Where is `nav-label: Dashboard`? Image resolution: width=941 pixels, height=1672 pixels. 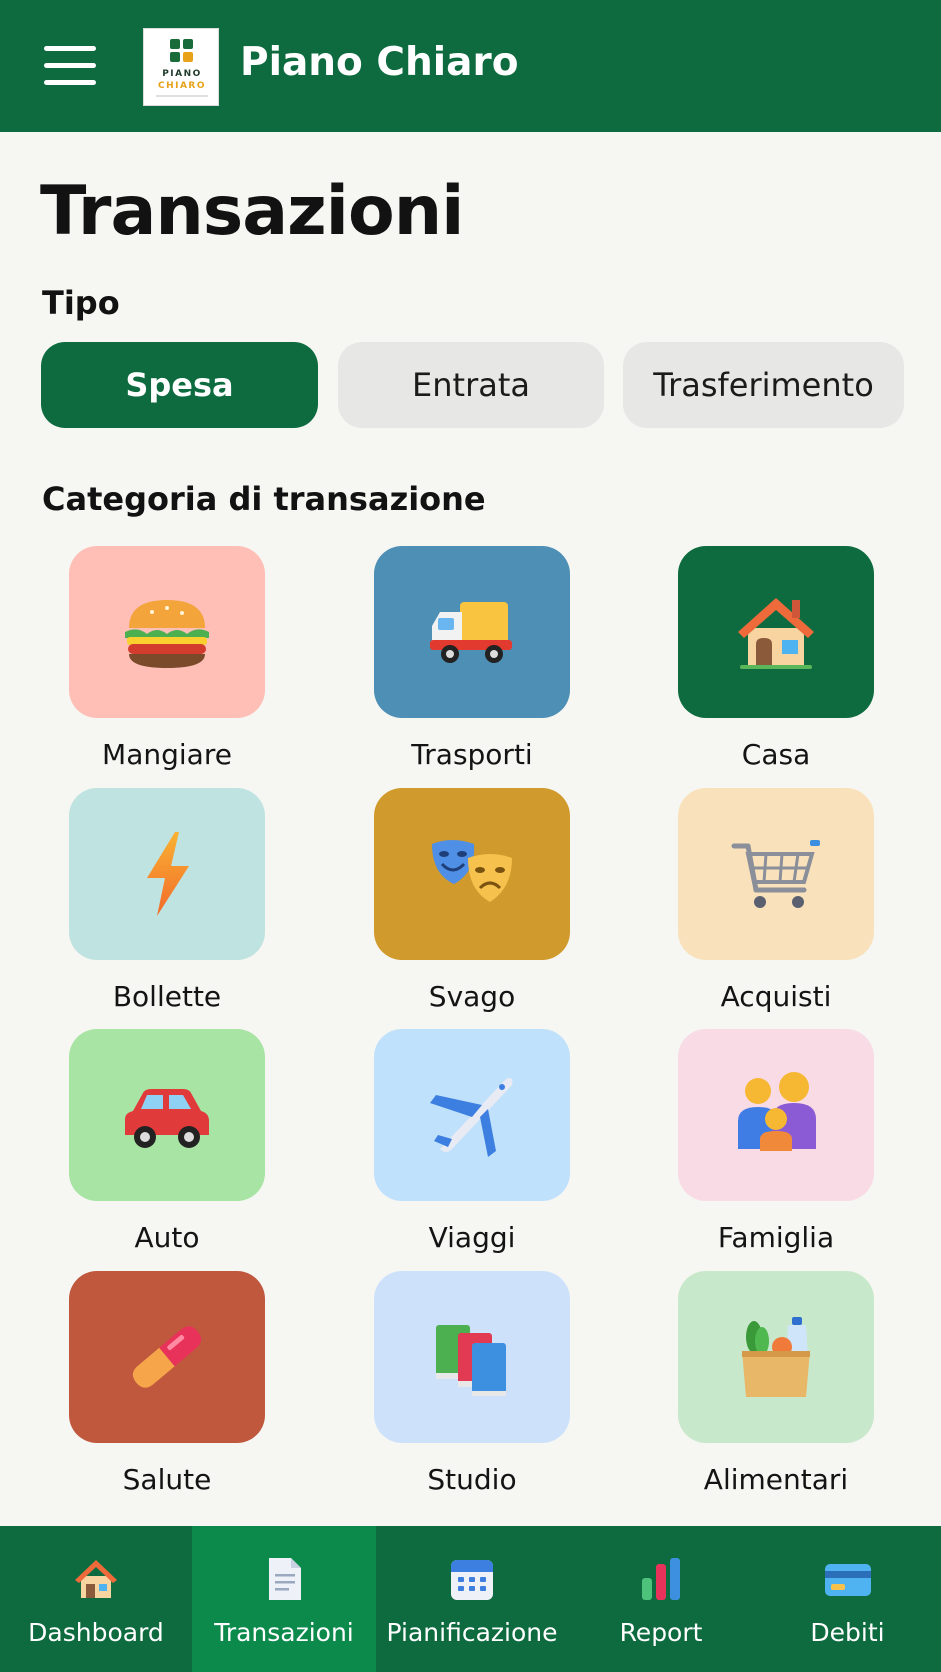 nav-label: Dashboard is located at coordinates (96, 1632).